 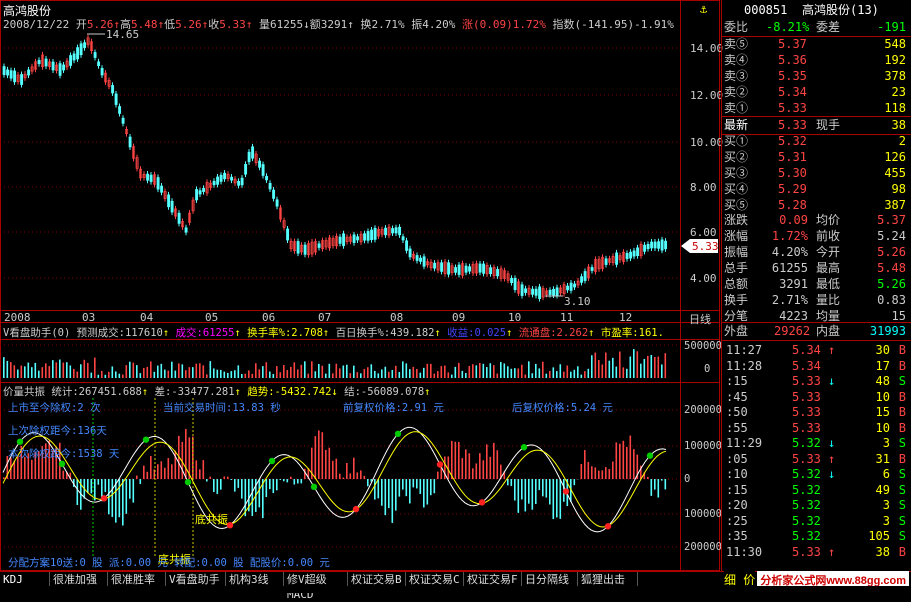 What do you see at coordinates (286, 24) in the screenshot?
I see `vol-value: 61255` at bounding box center [286, 24].